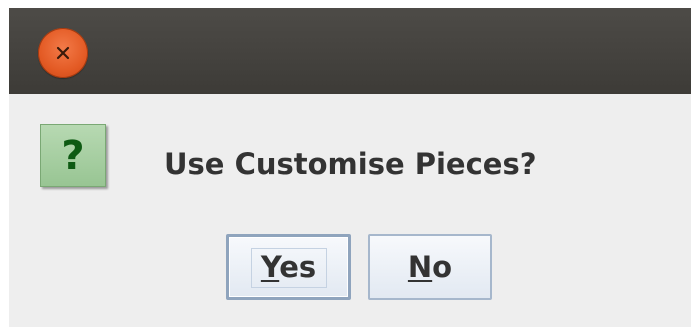  I want to click on dialog-message: Use Customise Pieces?, so click(350, 164).